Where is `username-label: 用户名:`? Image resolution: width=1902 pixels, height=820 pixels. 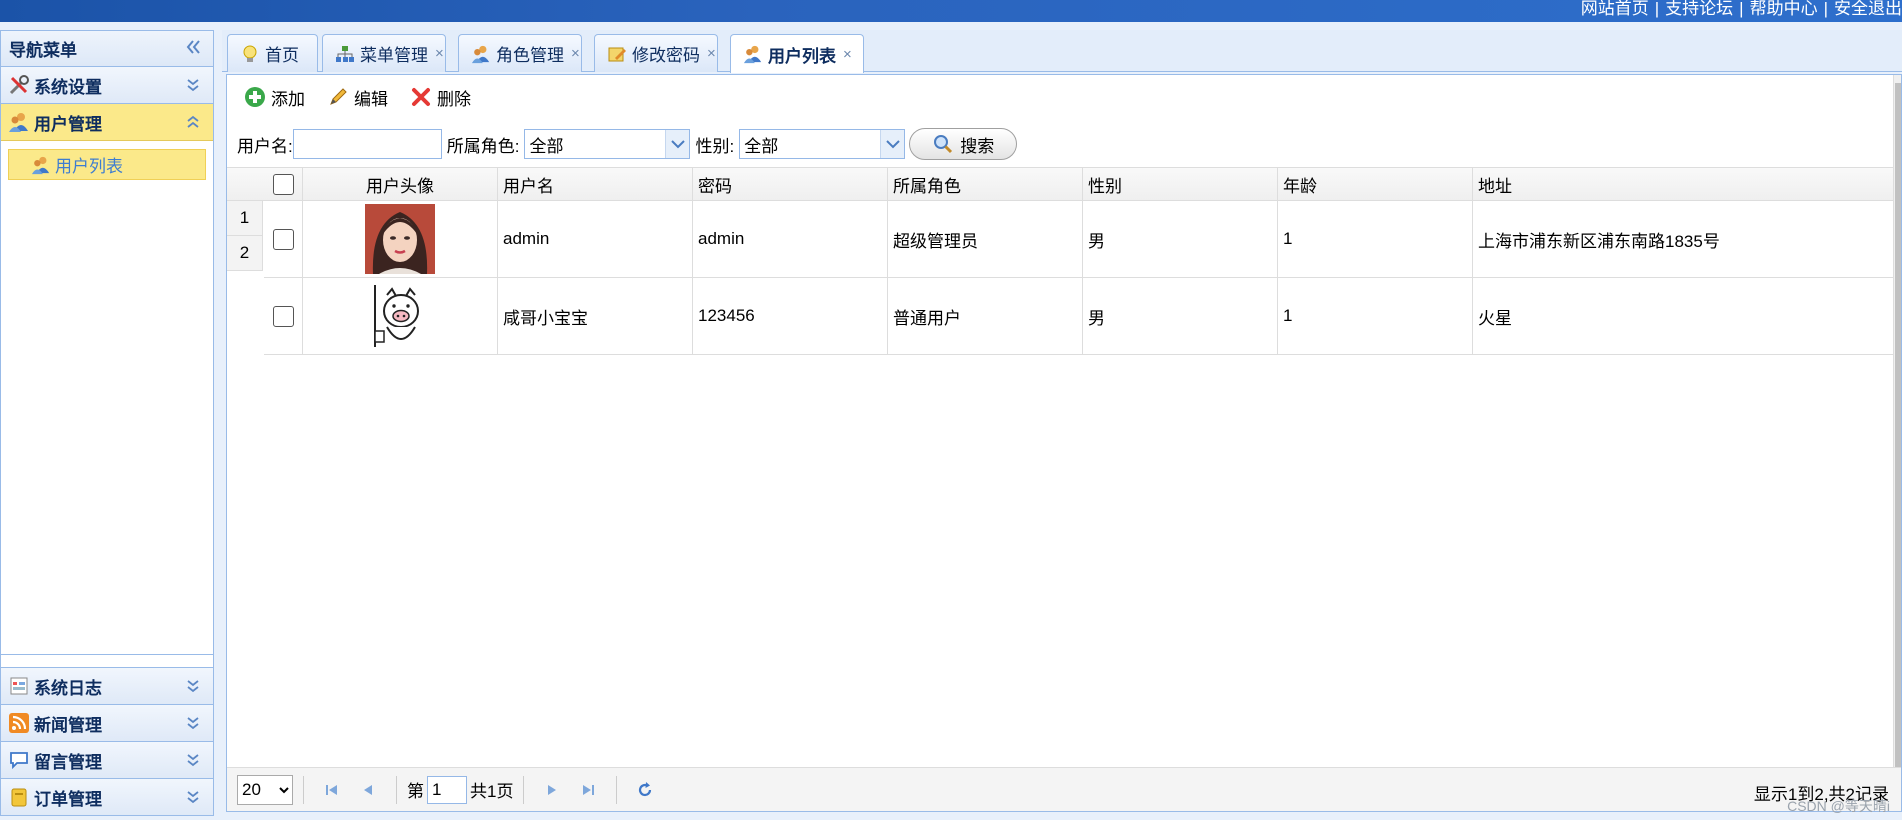
username-label: 用户名: is located at coordinates (265, 146).